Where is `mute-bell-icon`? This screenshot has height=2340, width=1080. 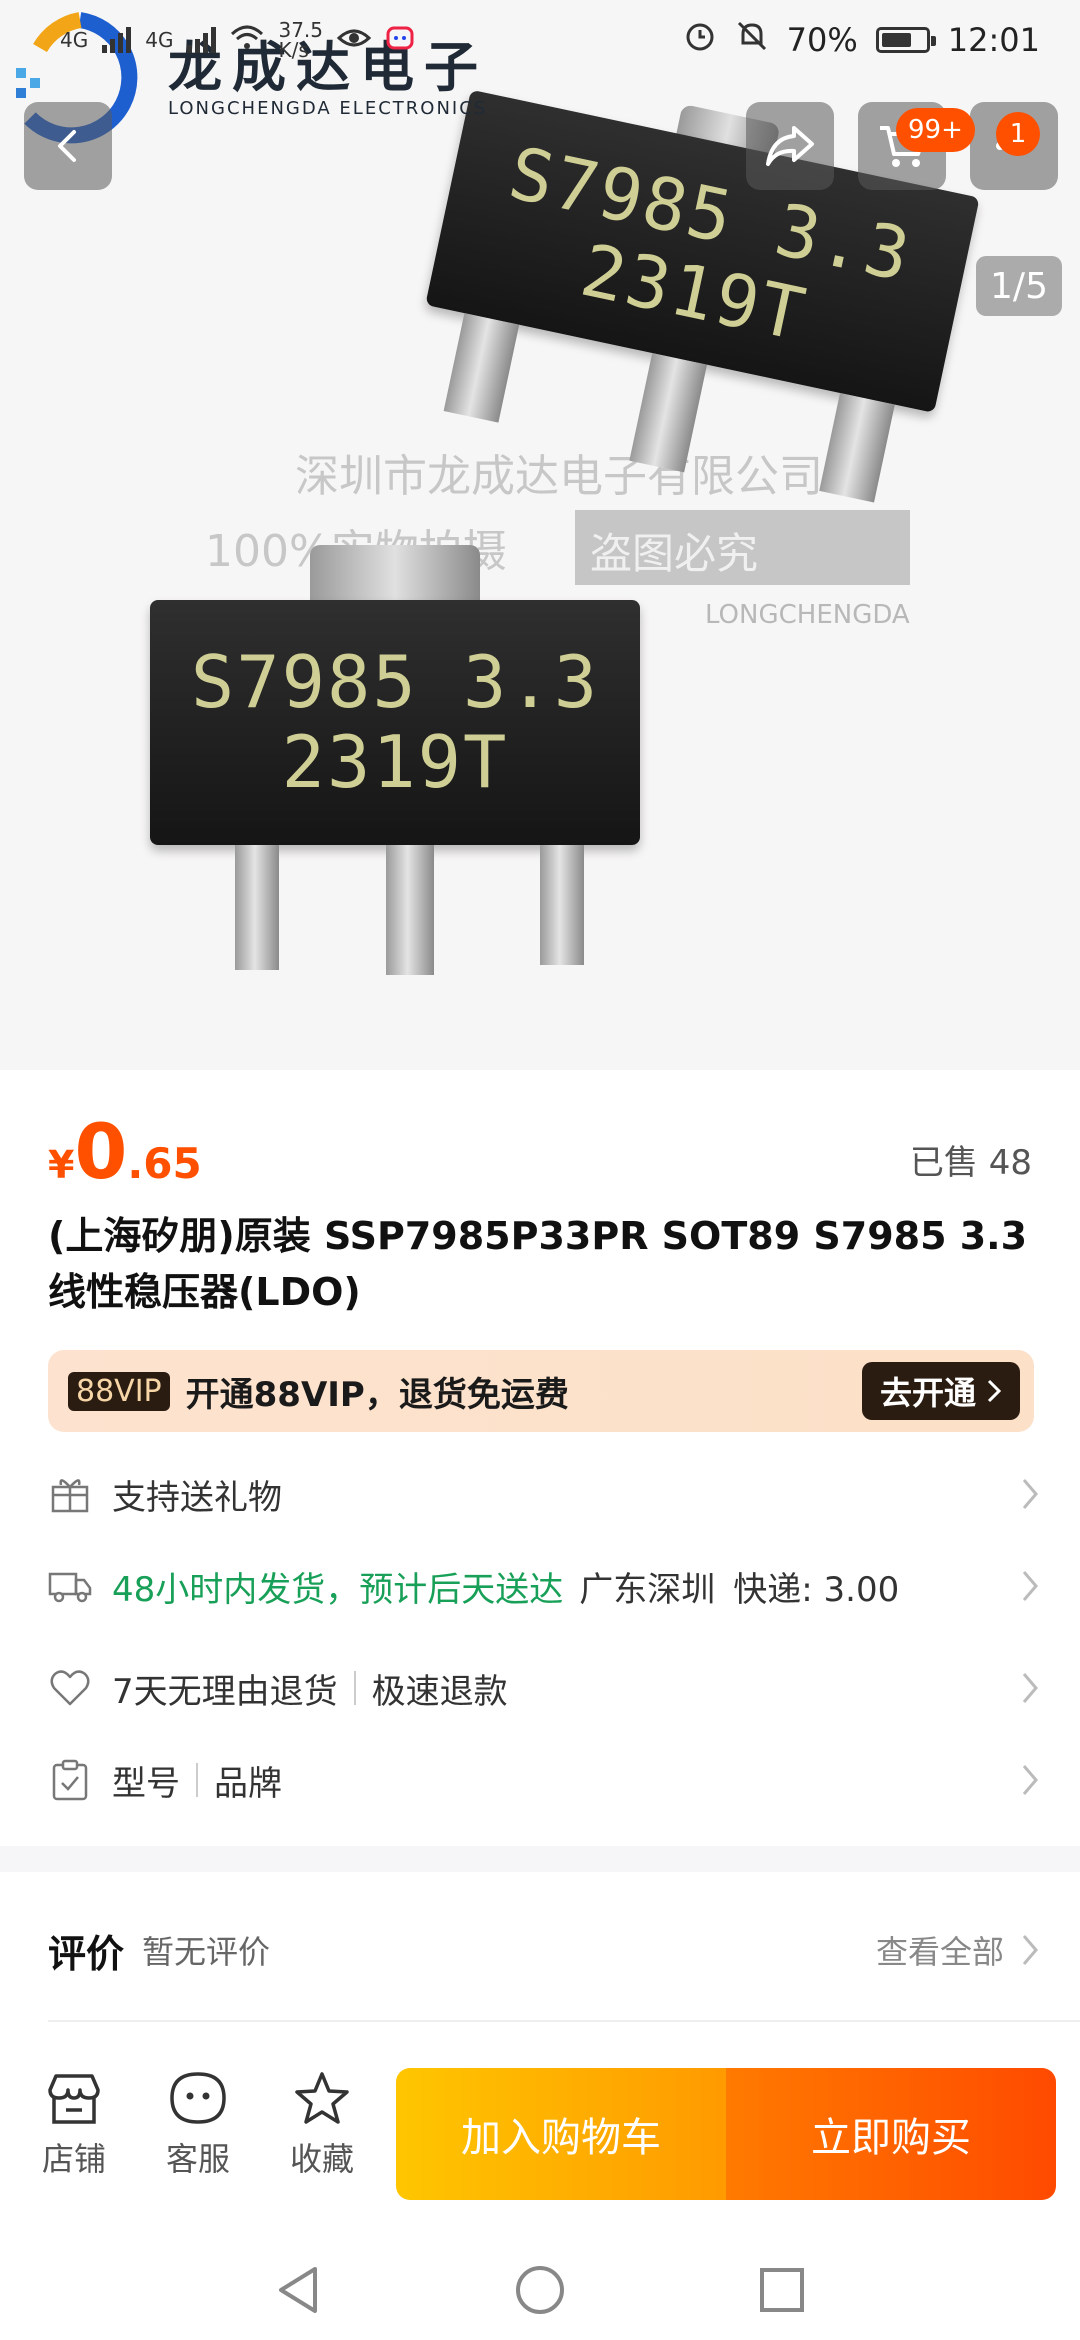 mute-bell-icon is located at coordinates (752, 40).